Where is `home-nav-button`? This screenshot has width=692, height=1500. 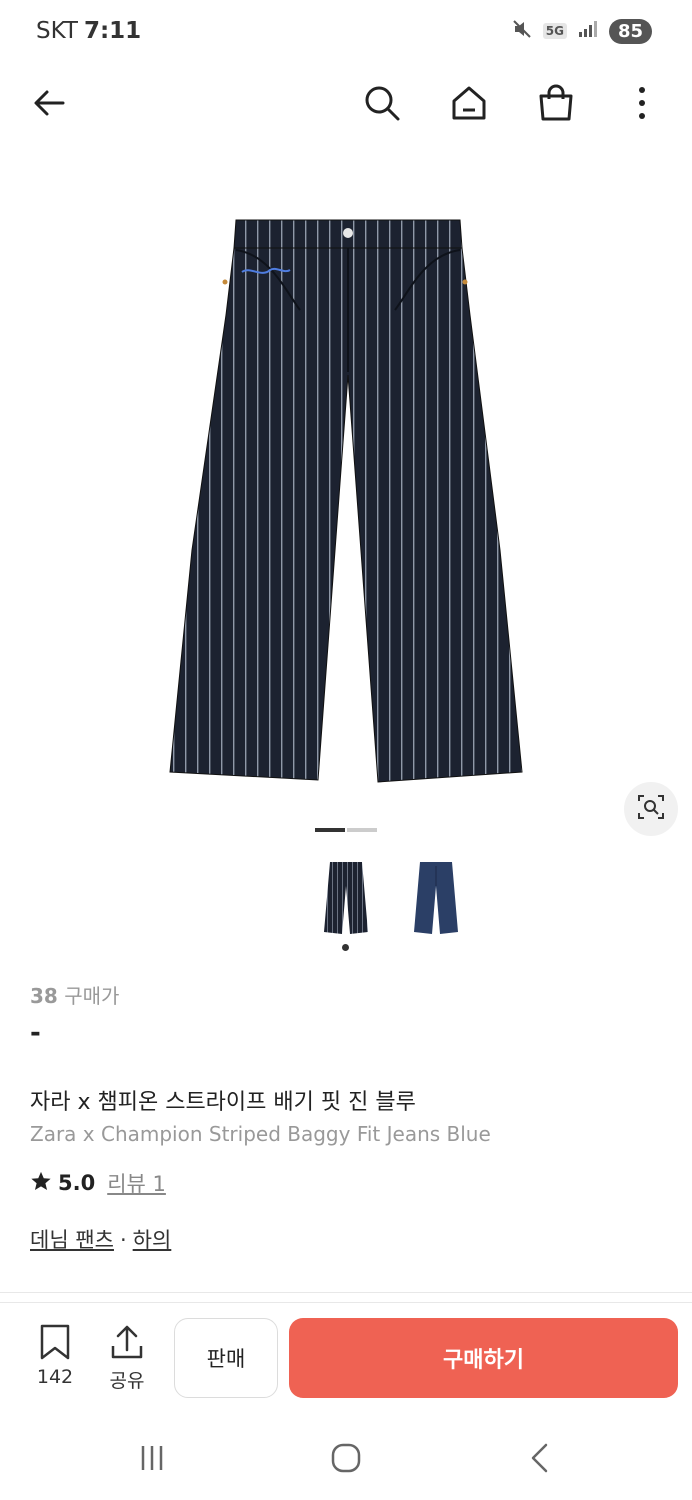
home-nav-button is located at coordinates (346, 1460).